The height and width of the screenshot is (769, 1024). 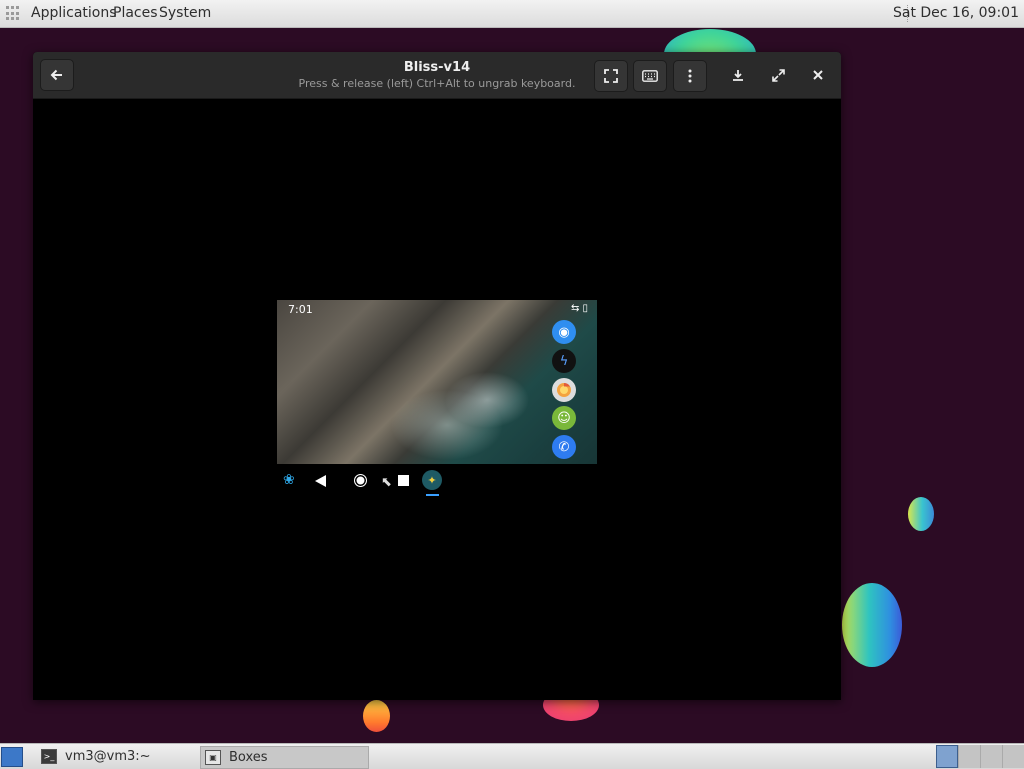 I want to click on maximize-button, so click(x=778, y=75).